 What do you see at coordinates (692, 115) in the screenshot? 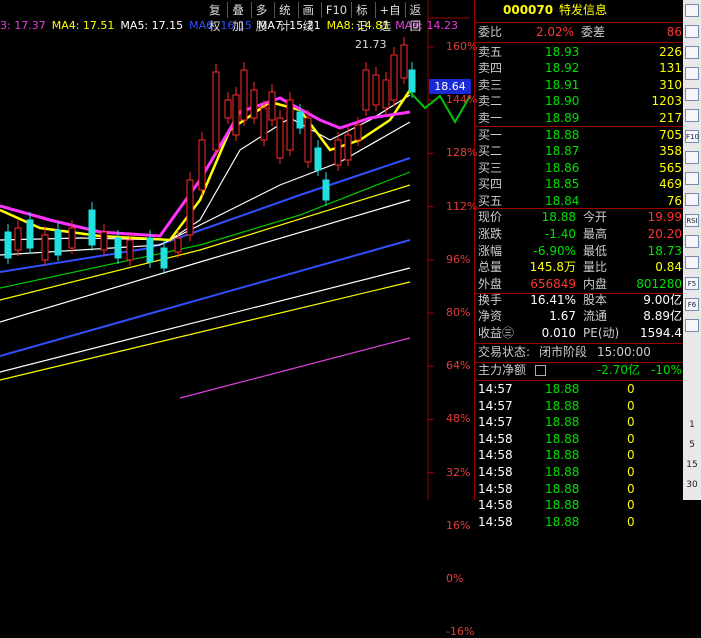
I see `ticker-icon` at bounding box center [692, 115].